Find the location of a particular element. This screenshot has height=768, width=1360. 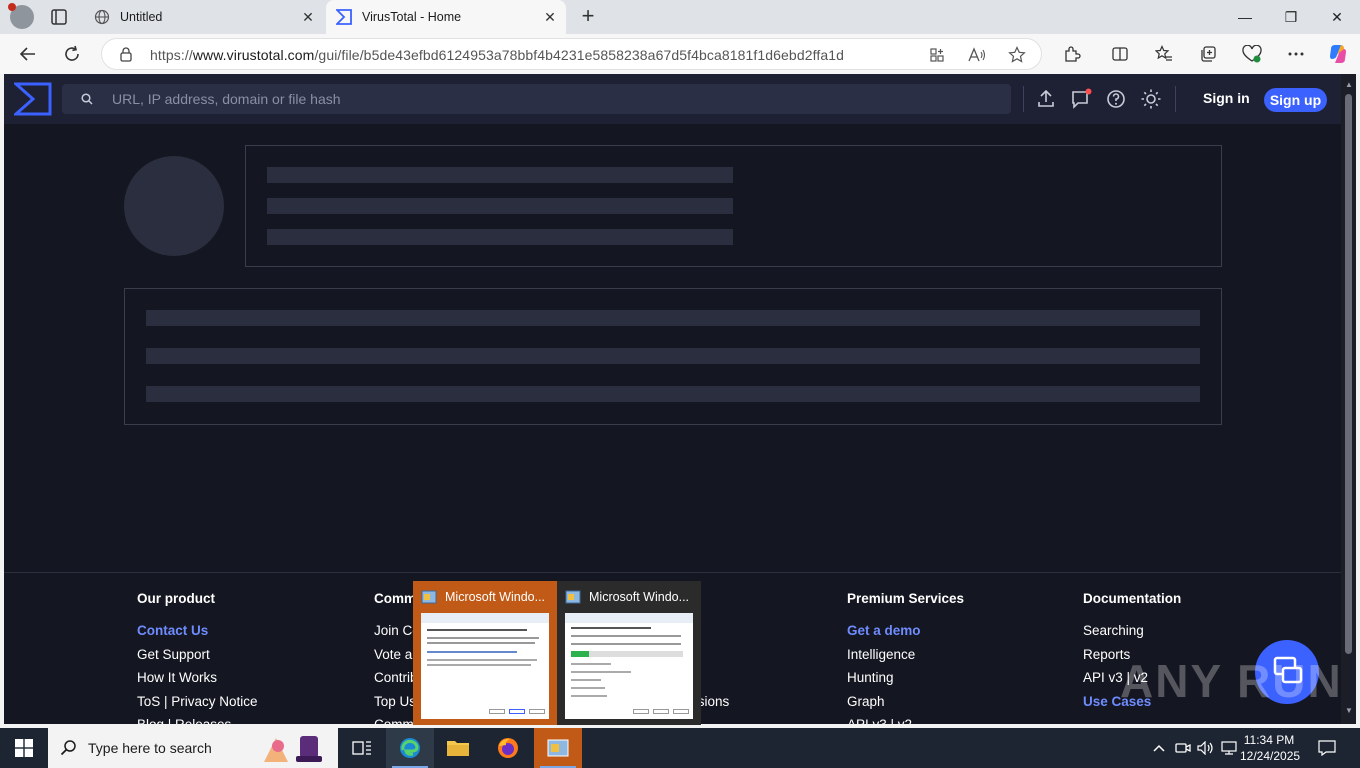

taskbar-installer-app is located at coordinates (558, 748).